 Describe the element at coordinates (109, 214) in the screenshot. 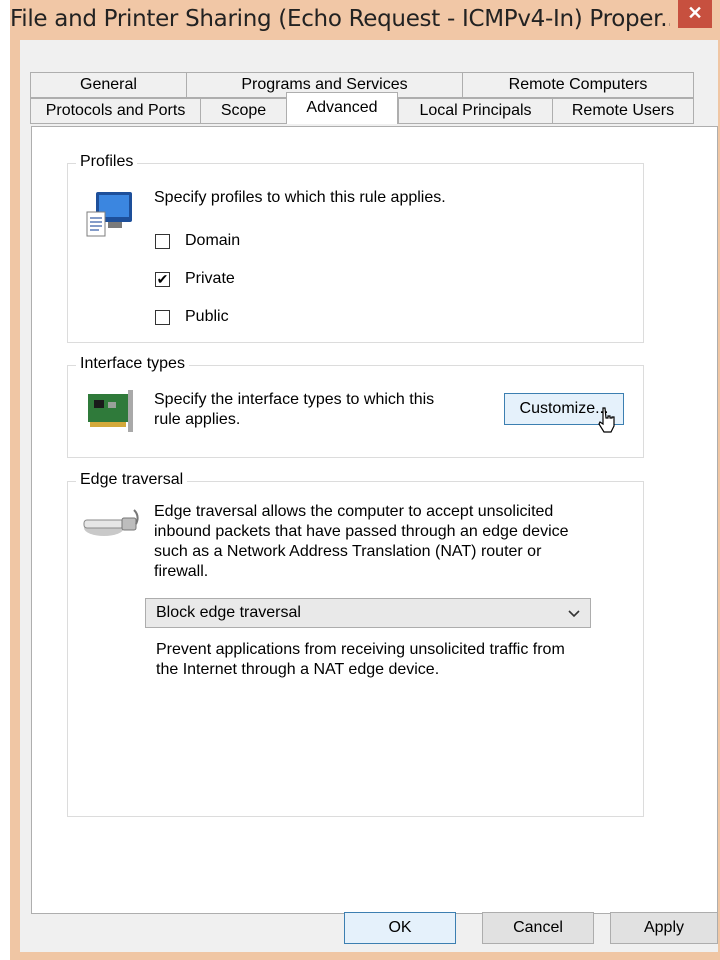

I see `monitor-document-icon` at that location.